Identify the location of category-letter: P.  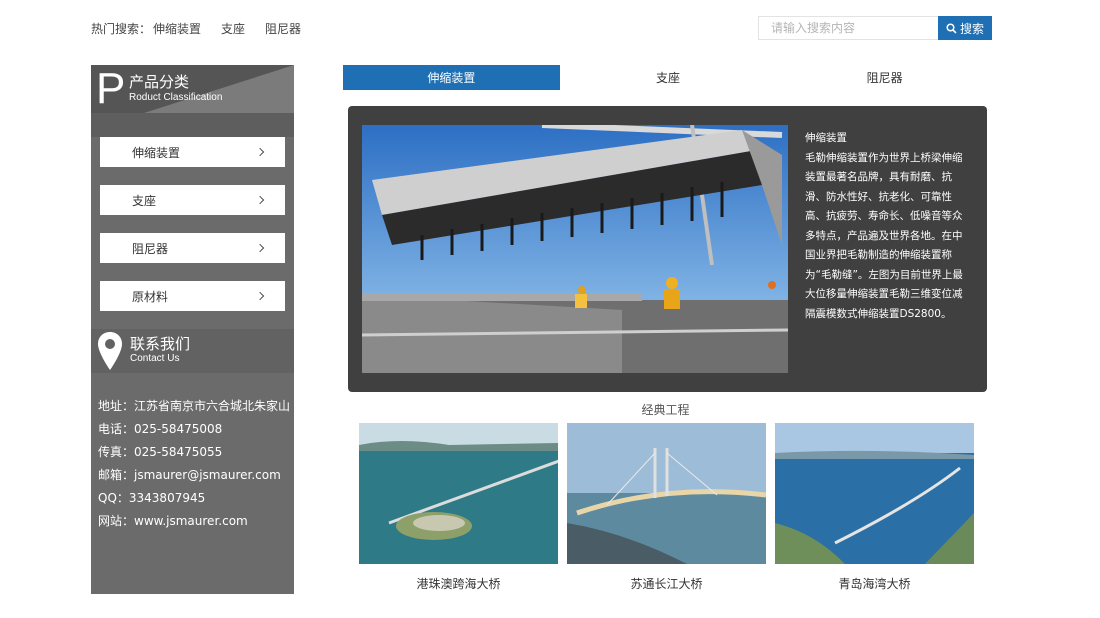
(111, 89).